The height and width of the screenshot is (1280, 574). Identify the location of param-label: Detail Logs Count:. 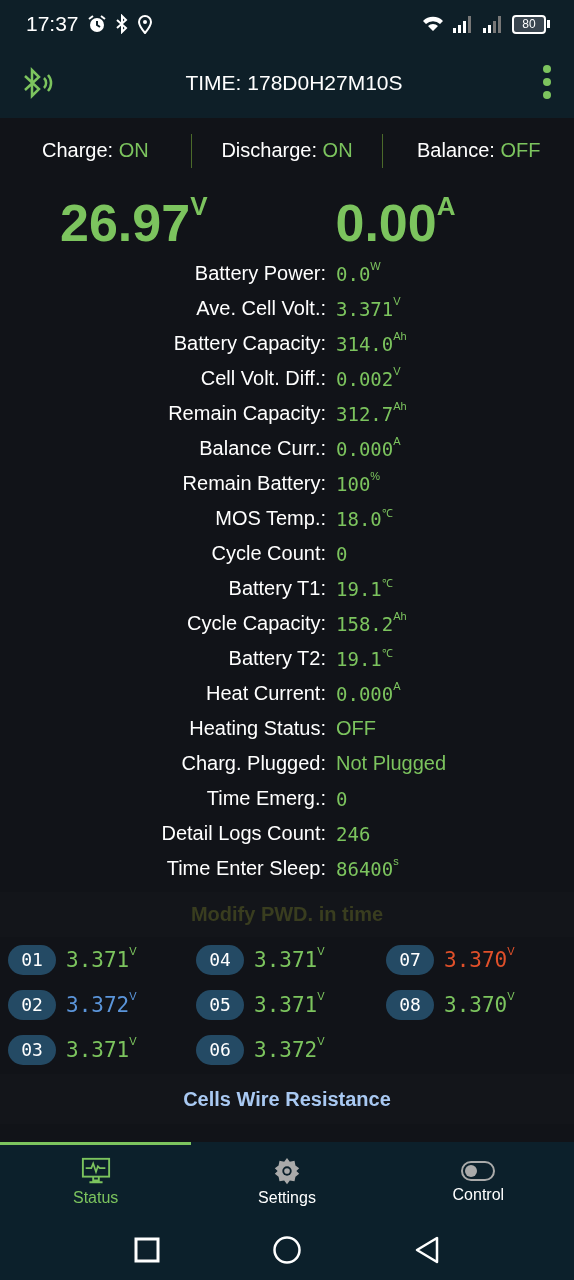
(243, 833).